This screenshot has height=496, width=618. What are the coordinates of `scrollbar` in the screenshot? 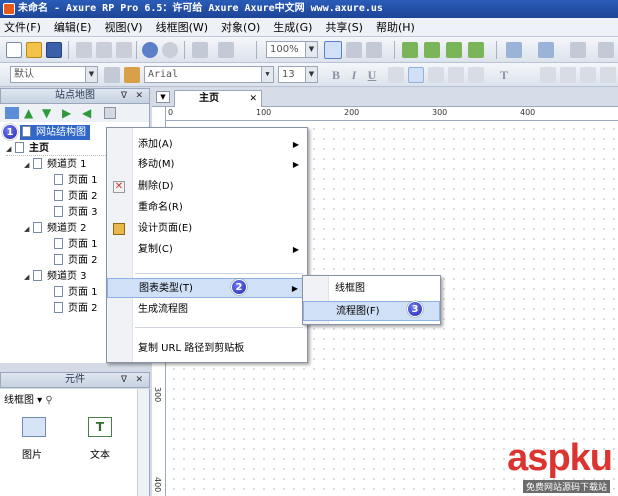 It's located at (143, 442).